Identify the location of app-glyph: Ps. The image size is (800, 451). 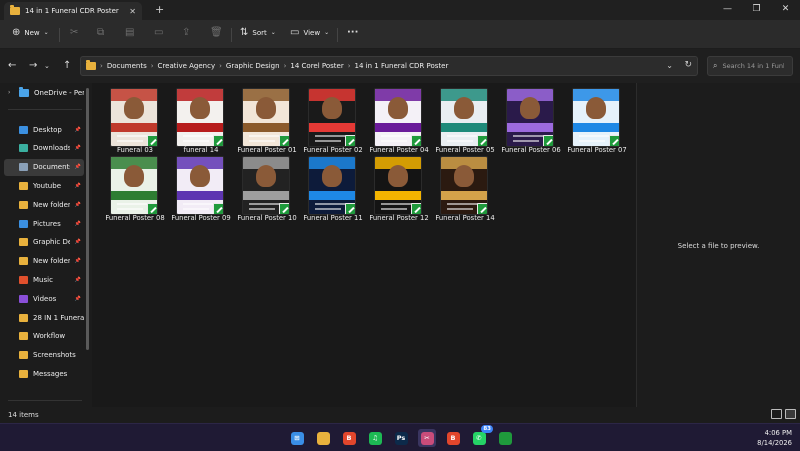
(401, 438).